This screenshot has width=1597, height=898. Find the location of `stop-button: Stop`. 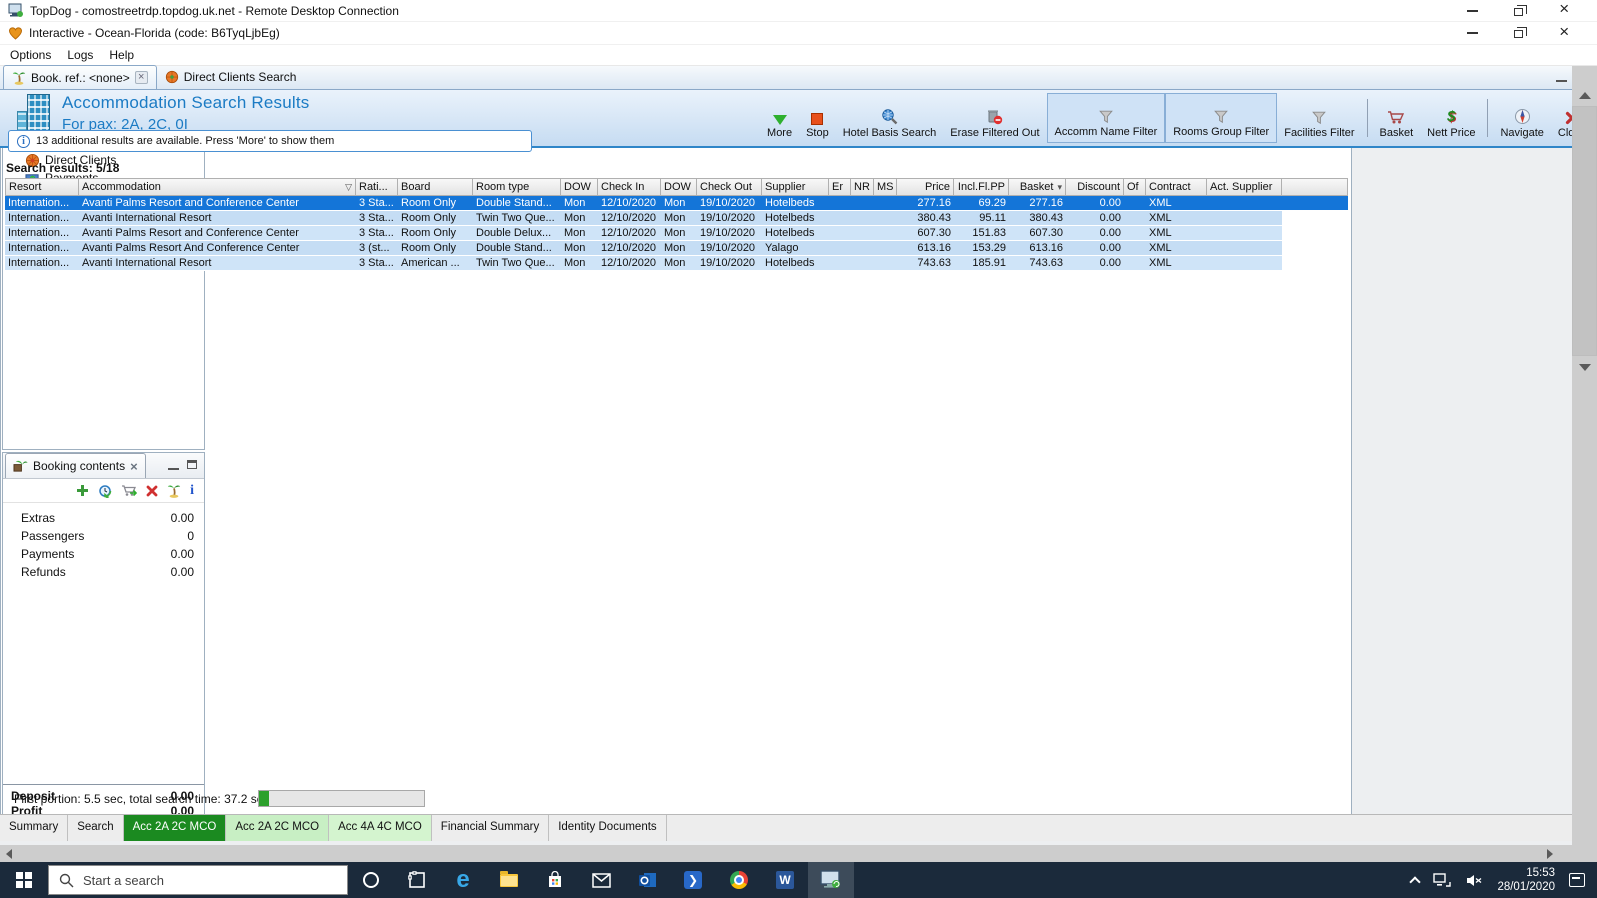

stop-button: Stop is located at coordinates (817, 118).